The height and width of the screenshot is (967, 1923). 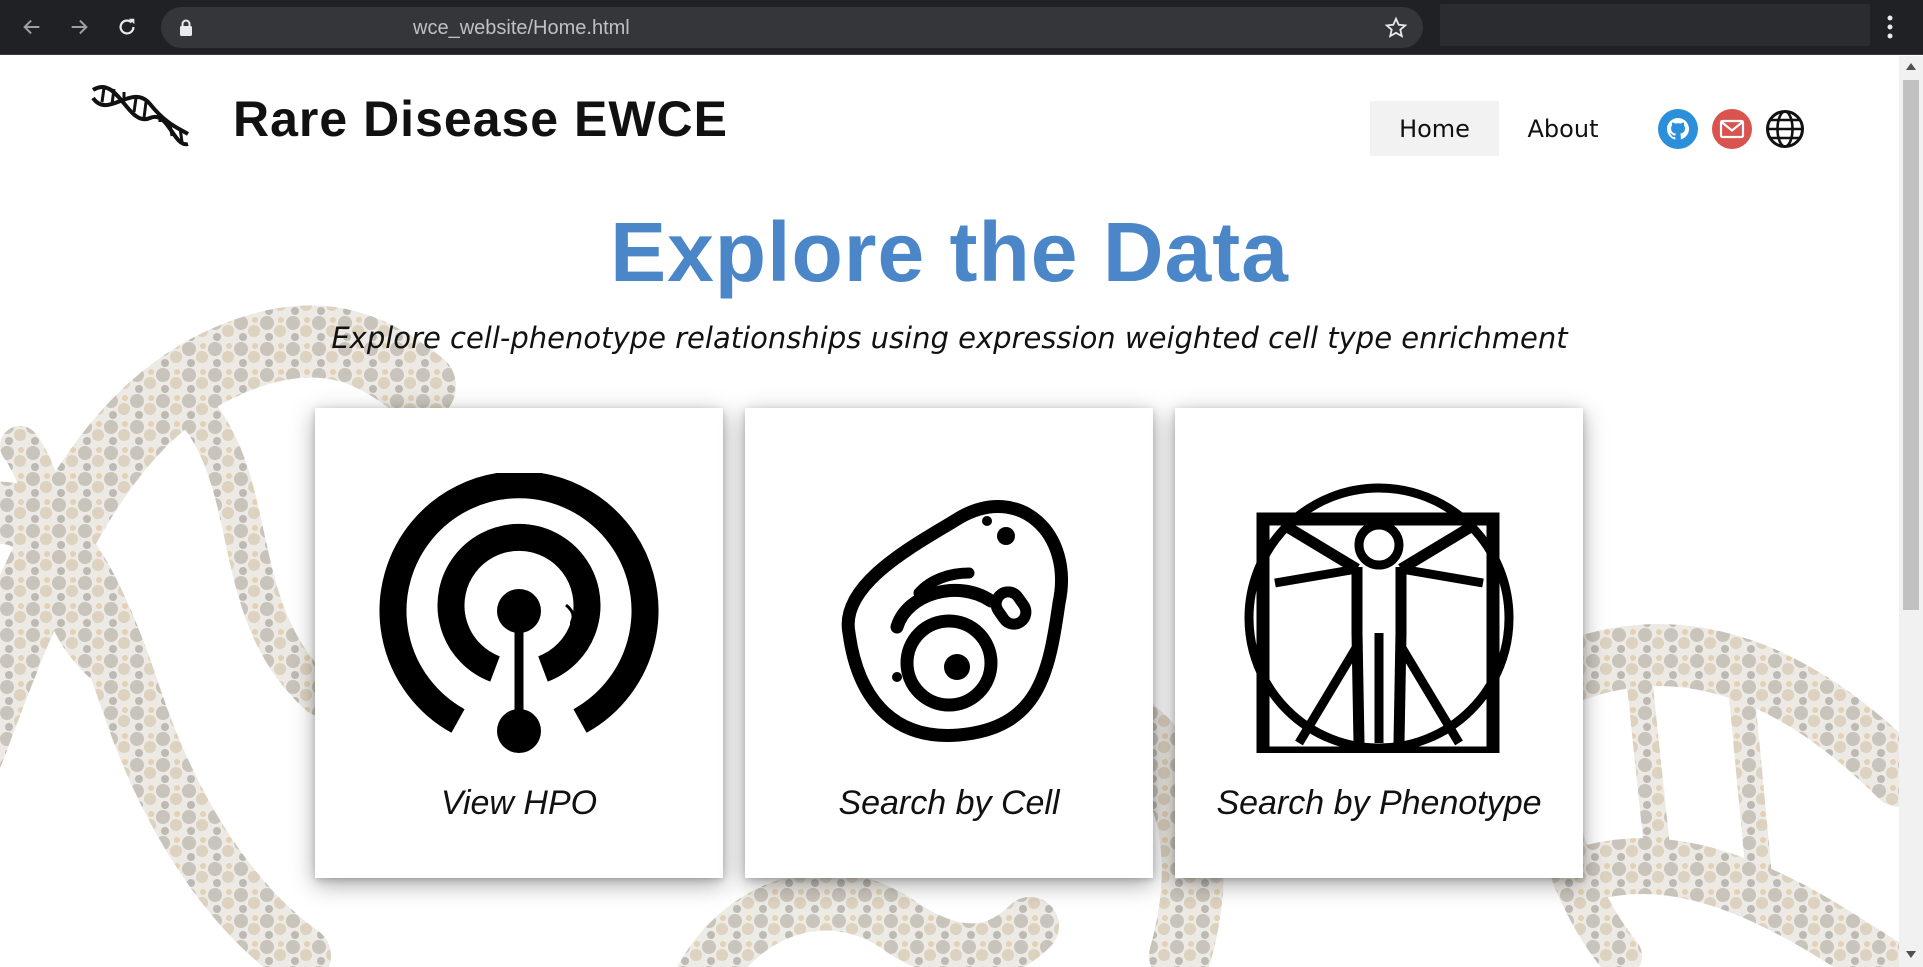 I want to click on forward-arrow-icon, so click(x=79, y=27).